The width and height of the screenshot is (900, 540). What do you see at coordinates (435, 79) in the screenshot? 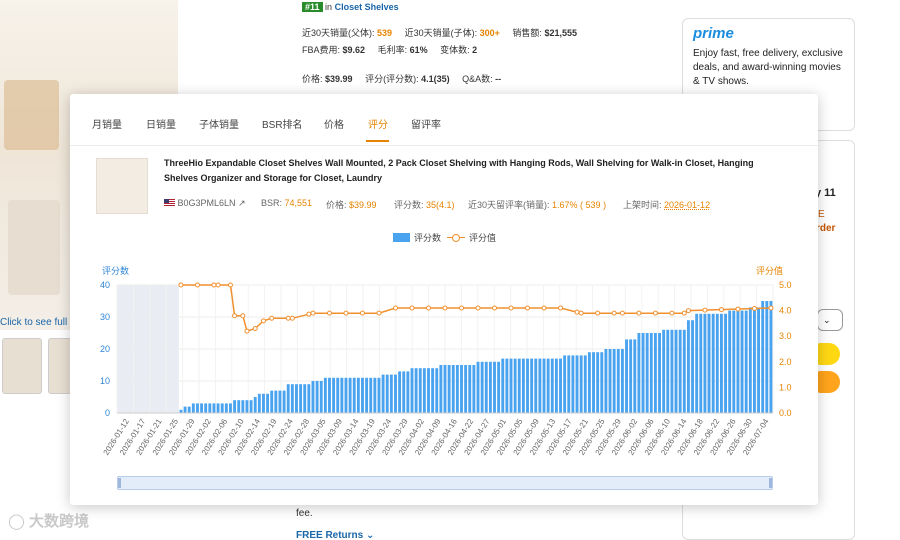
I see `rating-value: 4.1(35)` at bounding box center [435, 79].